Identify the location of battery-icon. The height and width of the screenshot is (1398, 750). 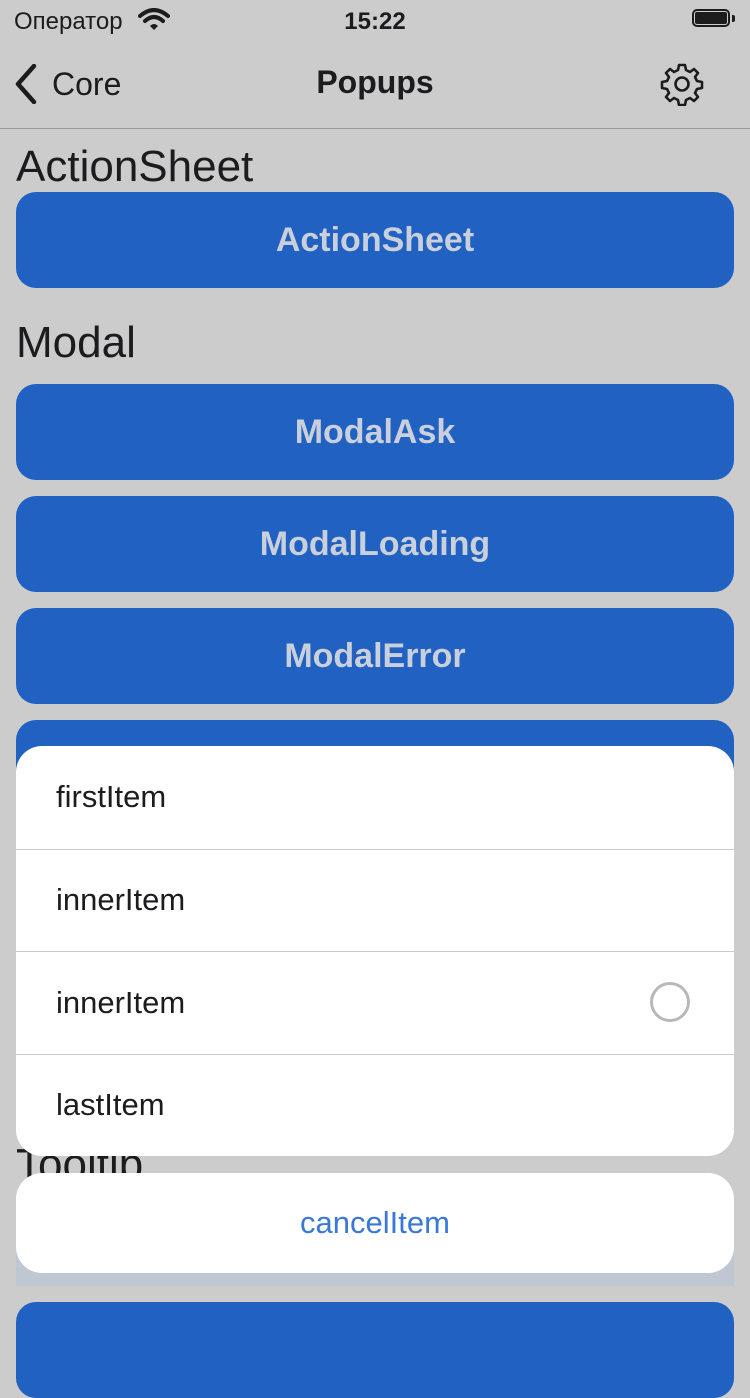
(714, 19).